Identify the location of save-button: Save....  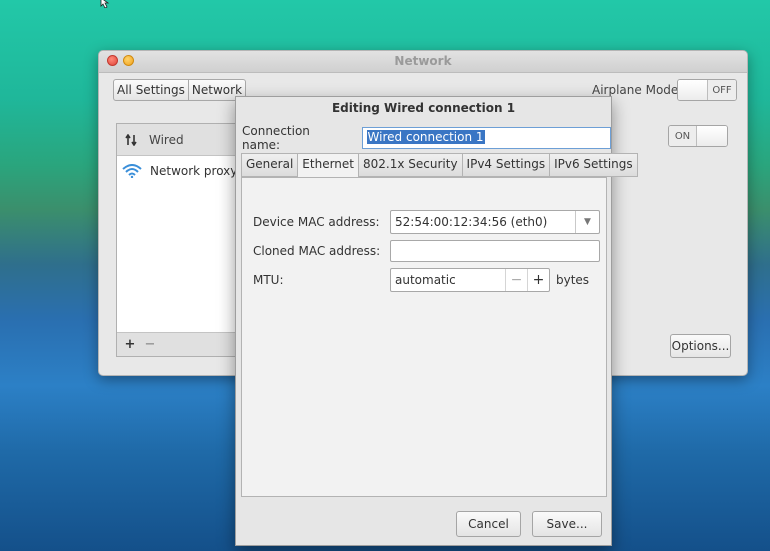
(567, 524).